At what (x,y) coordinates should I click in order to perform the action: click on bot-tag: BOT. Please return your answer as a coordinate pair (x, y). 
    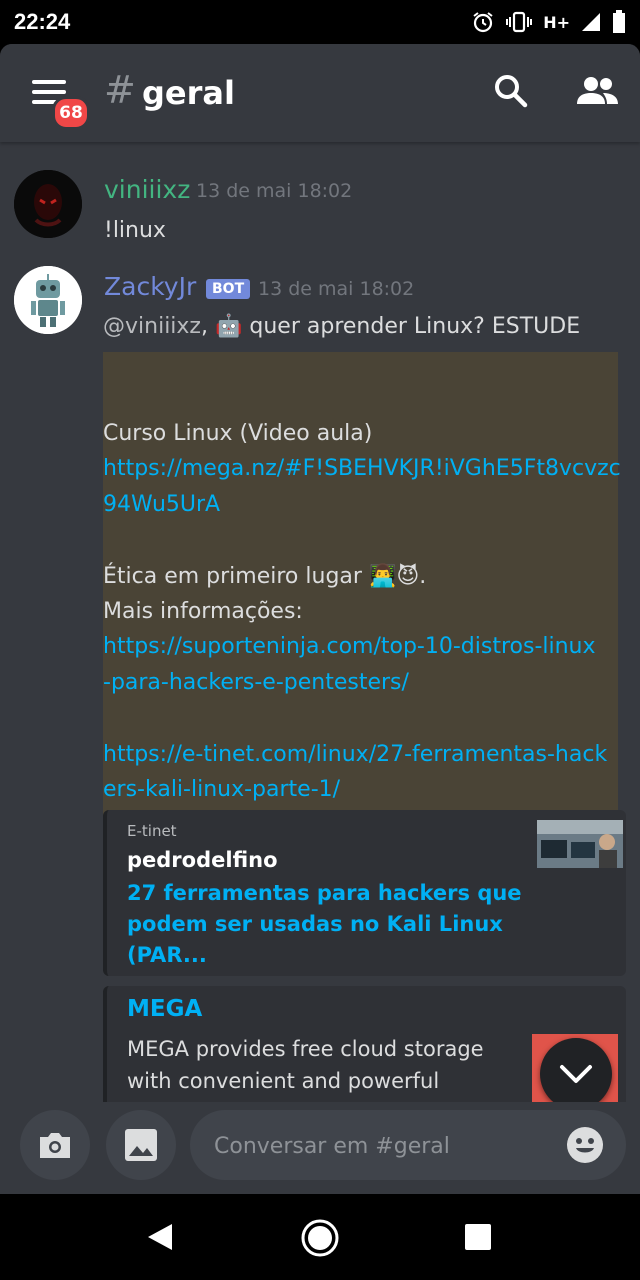
    Looking at the image, I should click on (228, 289).